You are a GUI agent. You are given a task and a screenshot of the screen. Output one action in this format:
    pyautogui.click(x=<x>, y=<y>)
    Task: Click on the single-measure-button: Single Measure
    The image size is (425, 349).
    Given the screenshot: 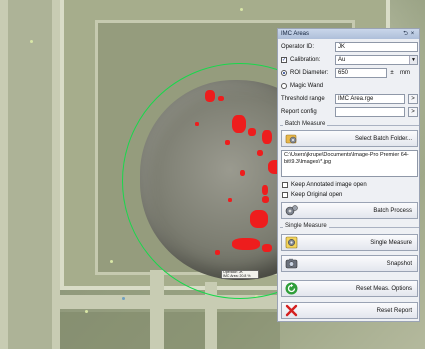 What is the action you would take?
    pyautogui.click(x=349, y=242)
    